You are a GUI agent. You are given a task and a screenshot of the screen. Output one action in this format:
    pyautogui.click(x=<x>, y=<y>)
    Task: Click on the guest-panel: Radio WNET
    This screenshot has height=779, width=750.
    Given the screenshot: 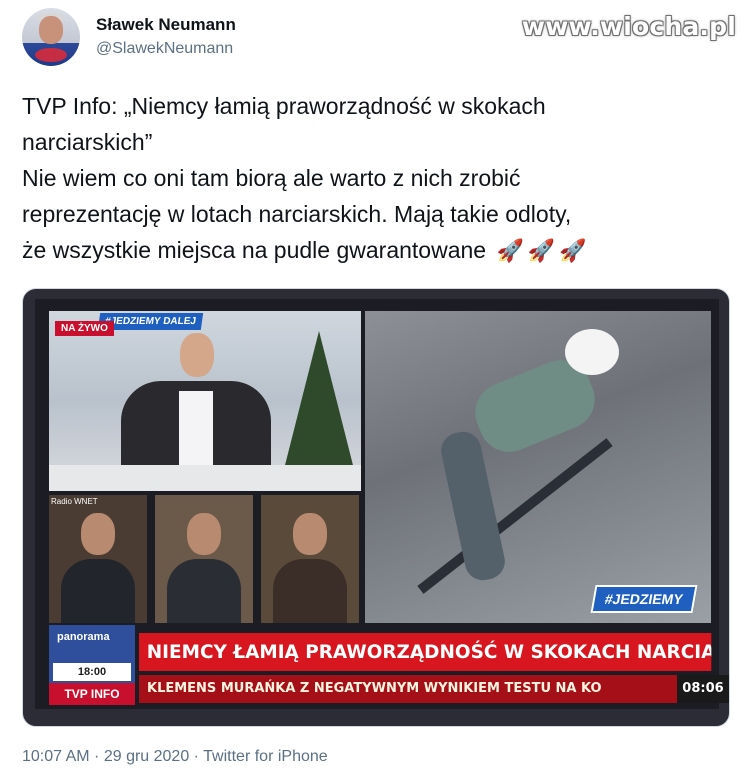 What is the action you would take?
    pyautogui.click(x=98, y=559)
    